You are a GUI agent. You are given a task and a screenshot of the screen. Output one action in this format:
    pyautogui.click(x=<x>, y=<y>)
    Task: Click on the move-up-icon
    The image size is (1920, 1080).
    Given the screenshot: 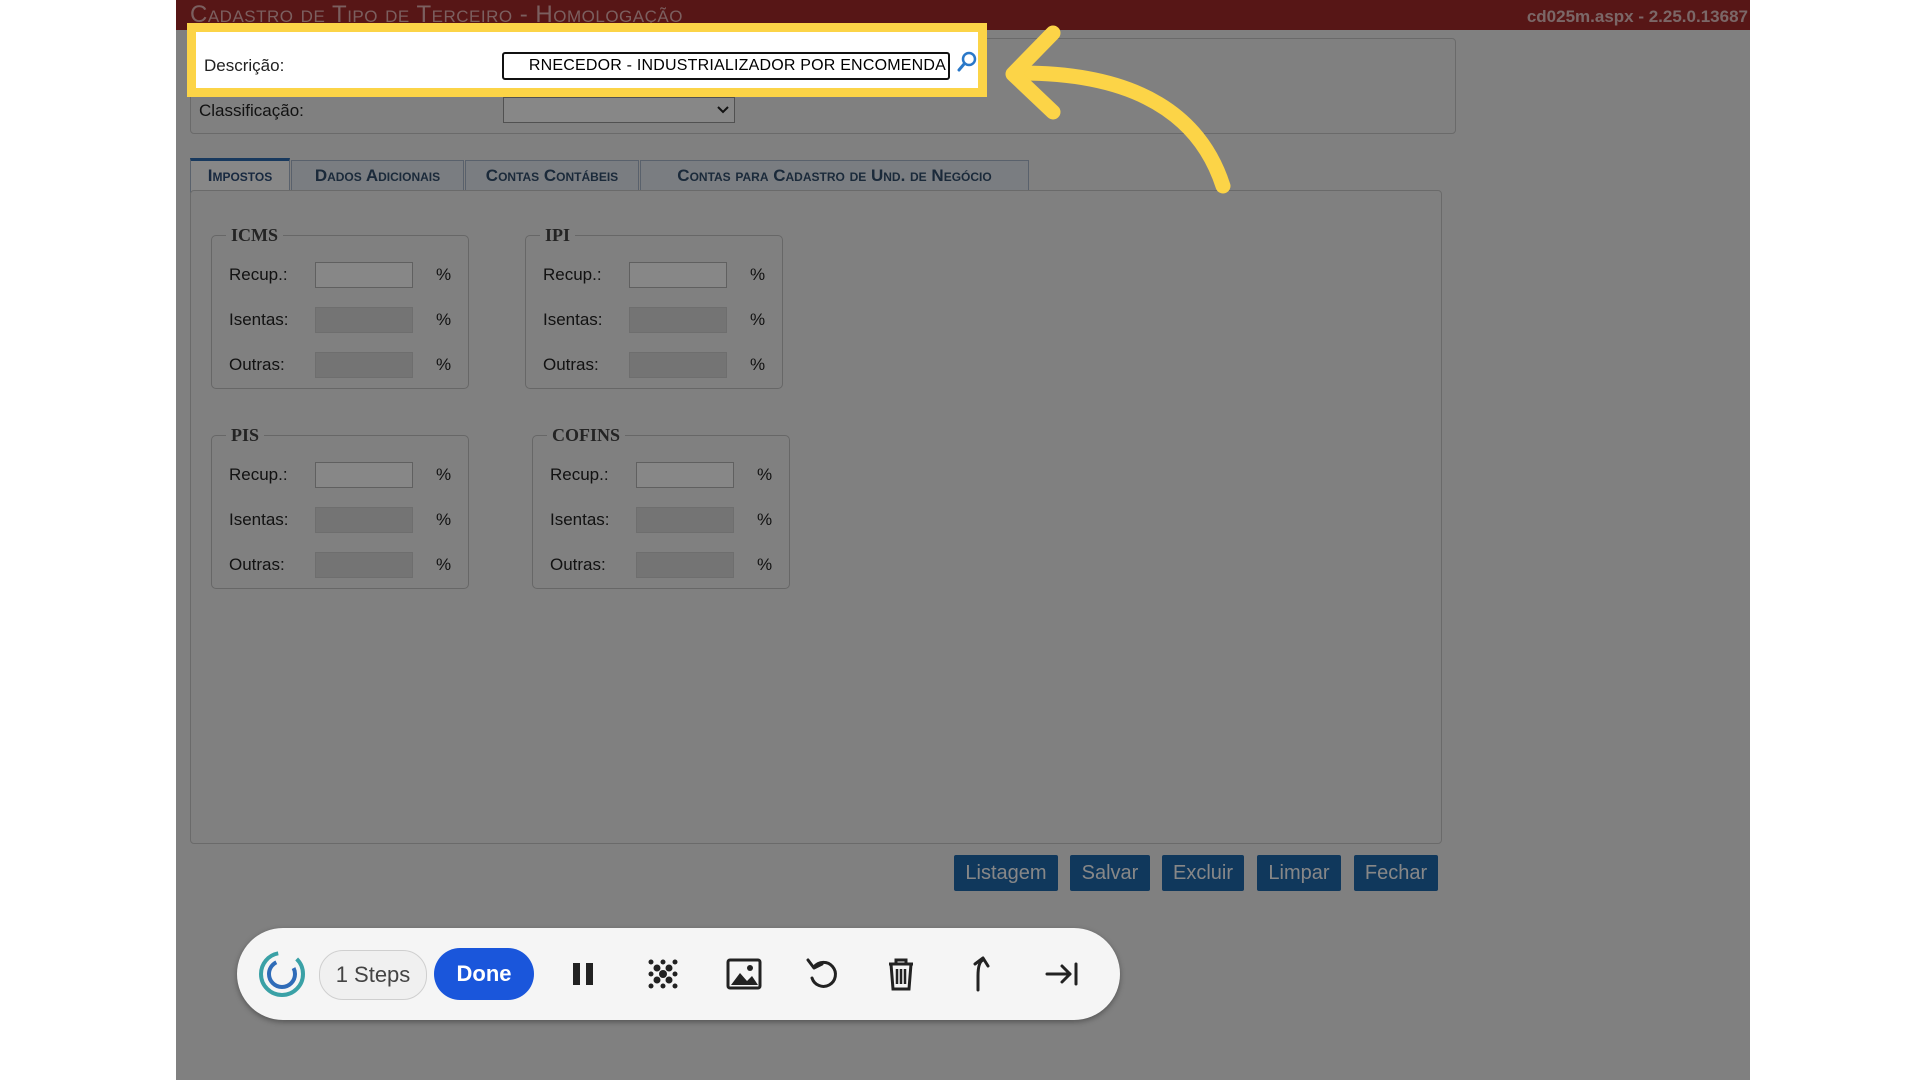 What is the action you would take?
    pyautogui.click(x=981, y=974)
    